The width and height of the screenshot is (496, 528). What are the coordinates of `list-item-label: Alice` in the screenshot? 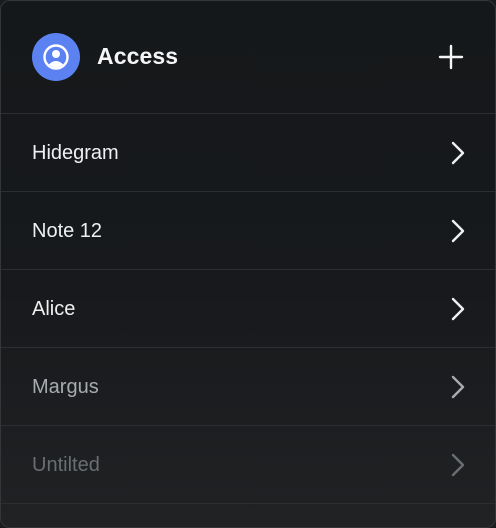 It's located at (54, 309).